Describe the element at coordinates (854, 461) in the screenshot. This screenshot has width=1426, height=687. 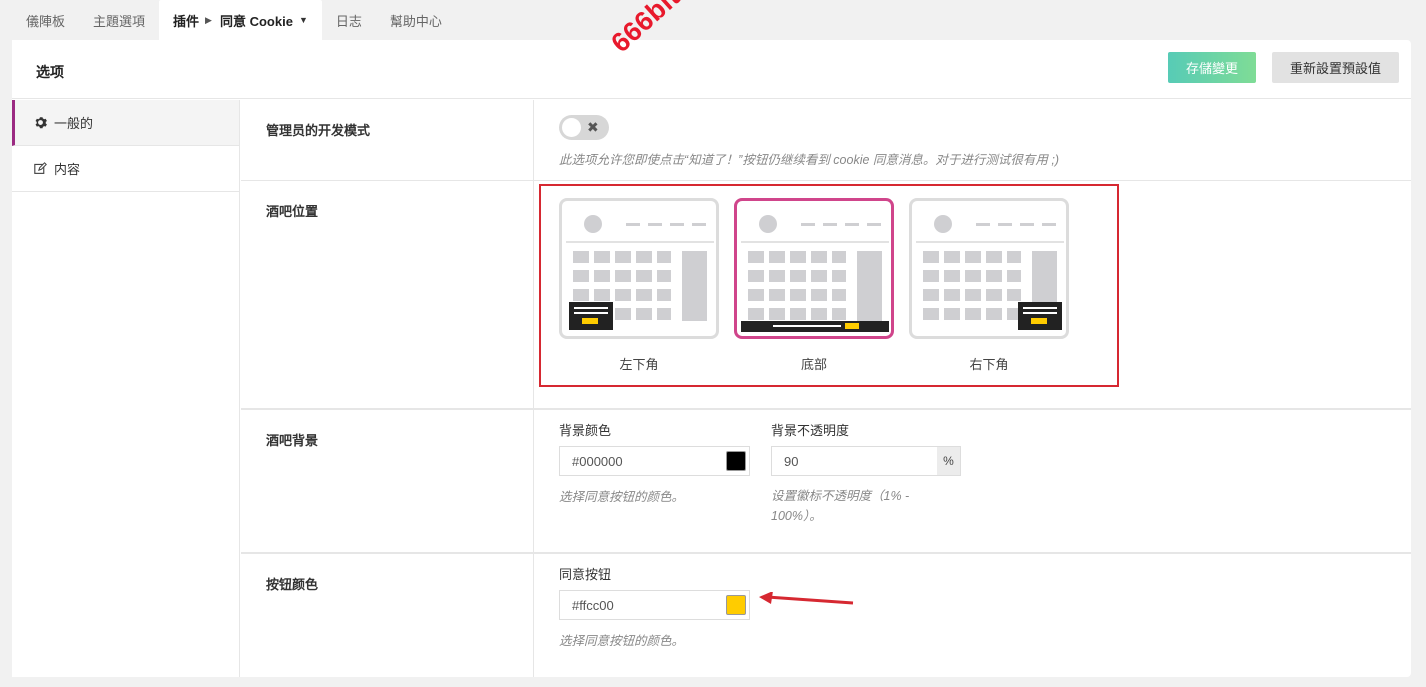
I see `opacity-input: 90` at that location.